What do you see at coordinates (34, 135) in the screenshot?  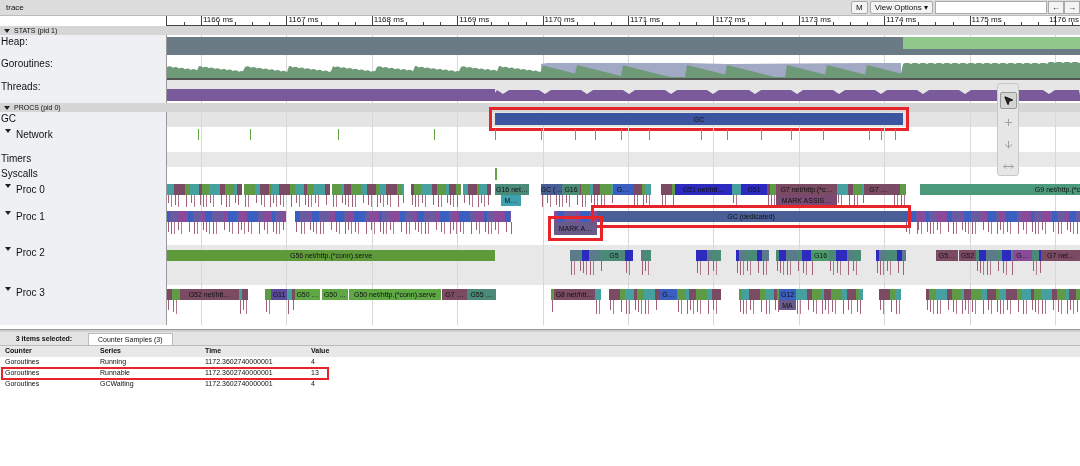 I see `track-label: Network` at bounding box center [34, 135].